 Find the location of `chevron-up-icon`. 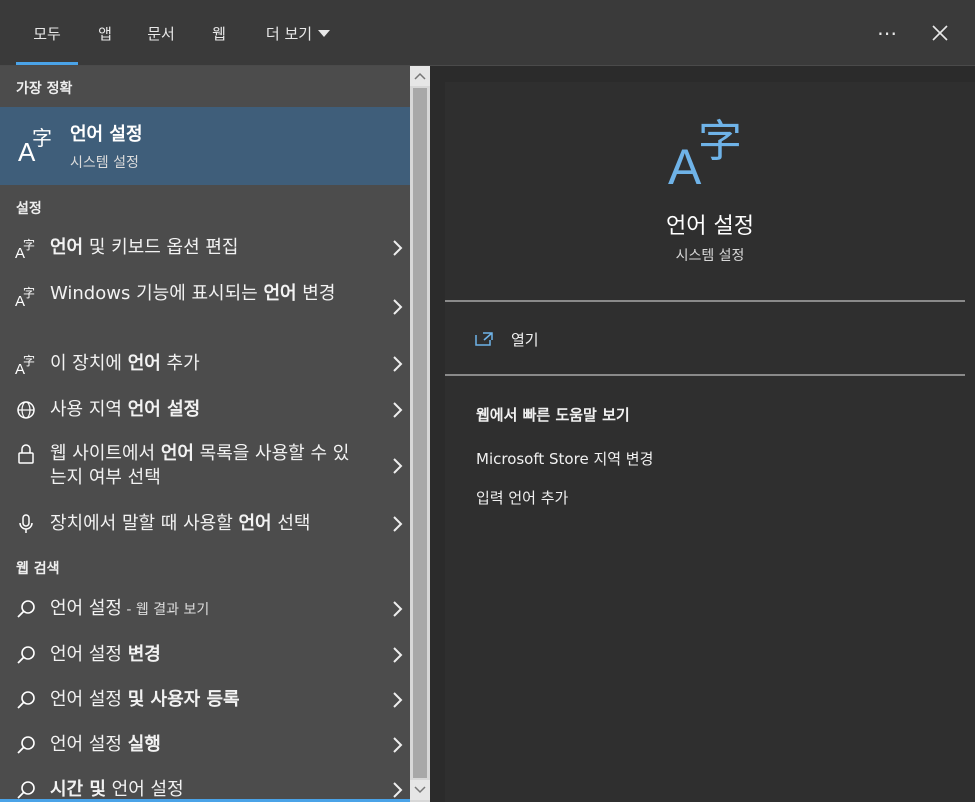

chevron-up-icon is located at coordinates (420, 76).